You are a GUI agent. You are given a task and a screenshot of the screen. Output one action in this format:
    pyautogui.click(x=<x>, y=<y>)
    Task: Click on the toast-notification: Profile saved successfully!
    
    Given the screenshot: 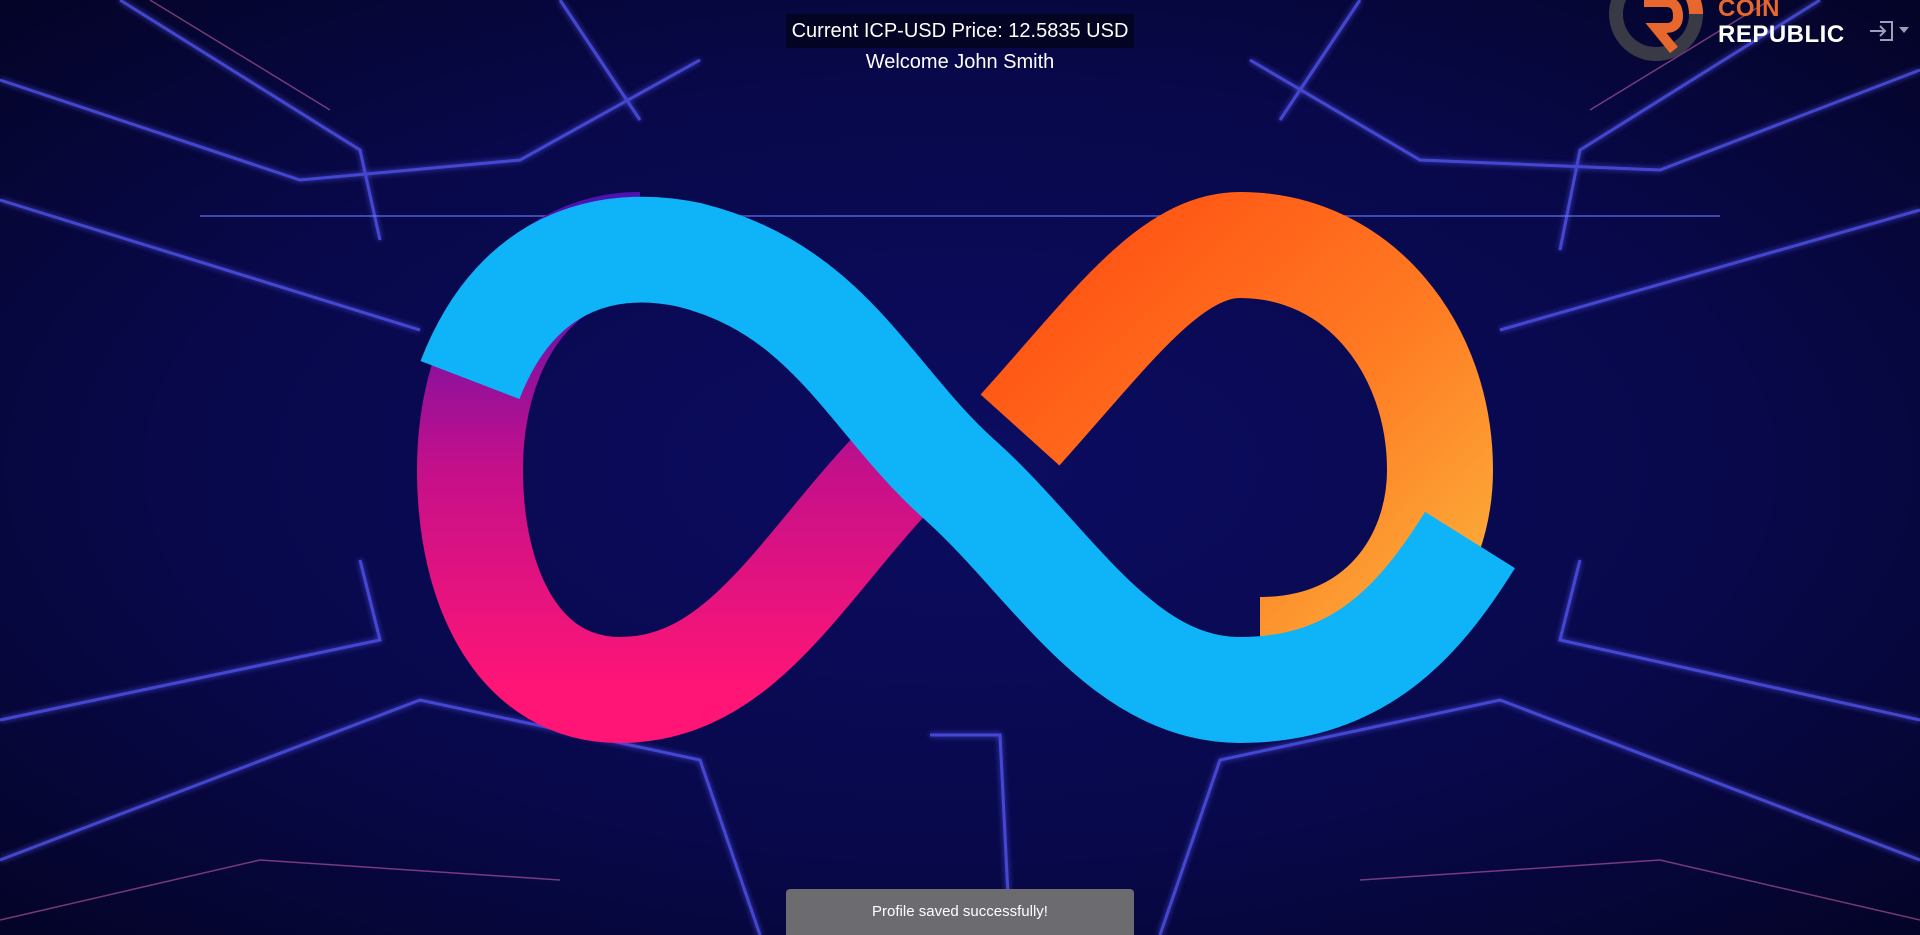 What is the action you would take?
    pyautogui.click(x=960, y=912)
    